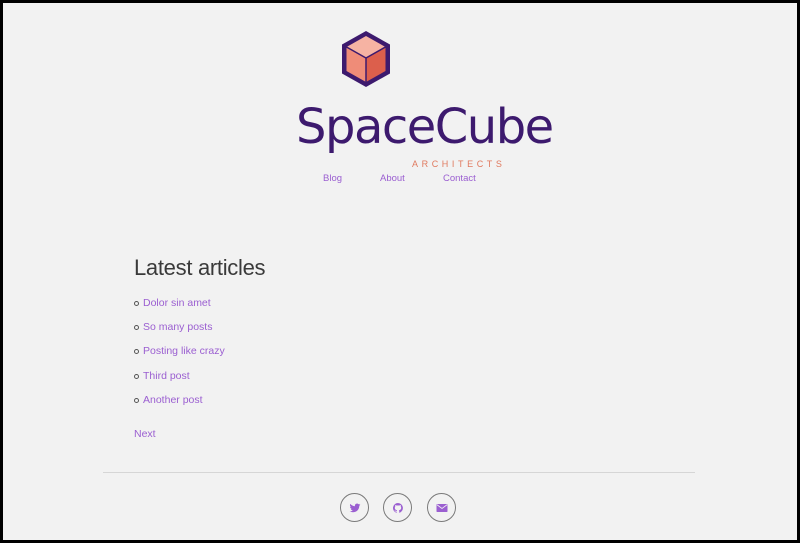  Describe the element at coordinates (177, 303) in the screenshot. I see `article-link: Dolor sin amet` at that location.